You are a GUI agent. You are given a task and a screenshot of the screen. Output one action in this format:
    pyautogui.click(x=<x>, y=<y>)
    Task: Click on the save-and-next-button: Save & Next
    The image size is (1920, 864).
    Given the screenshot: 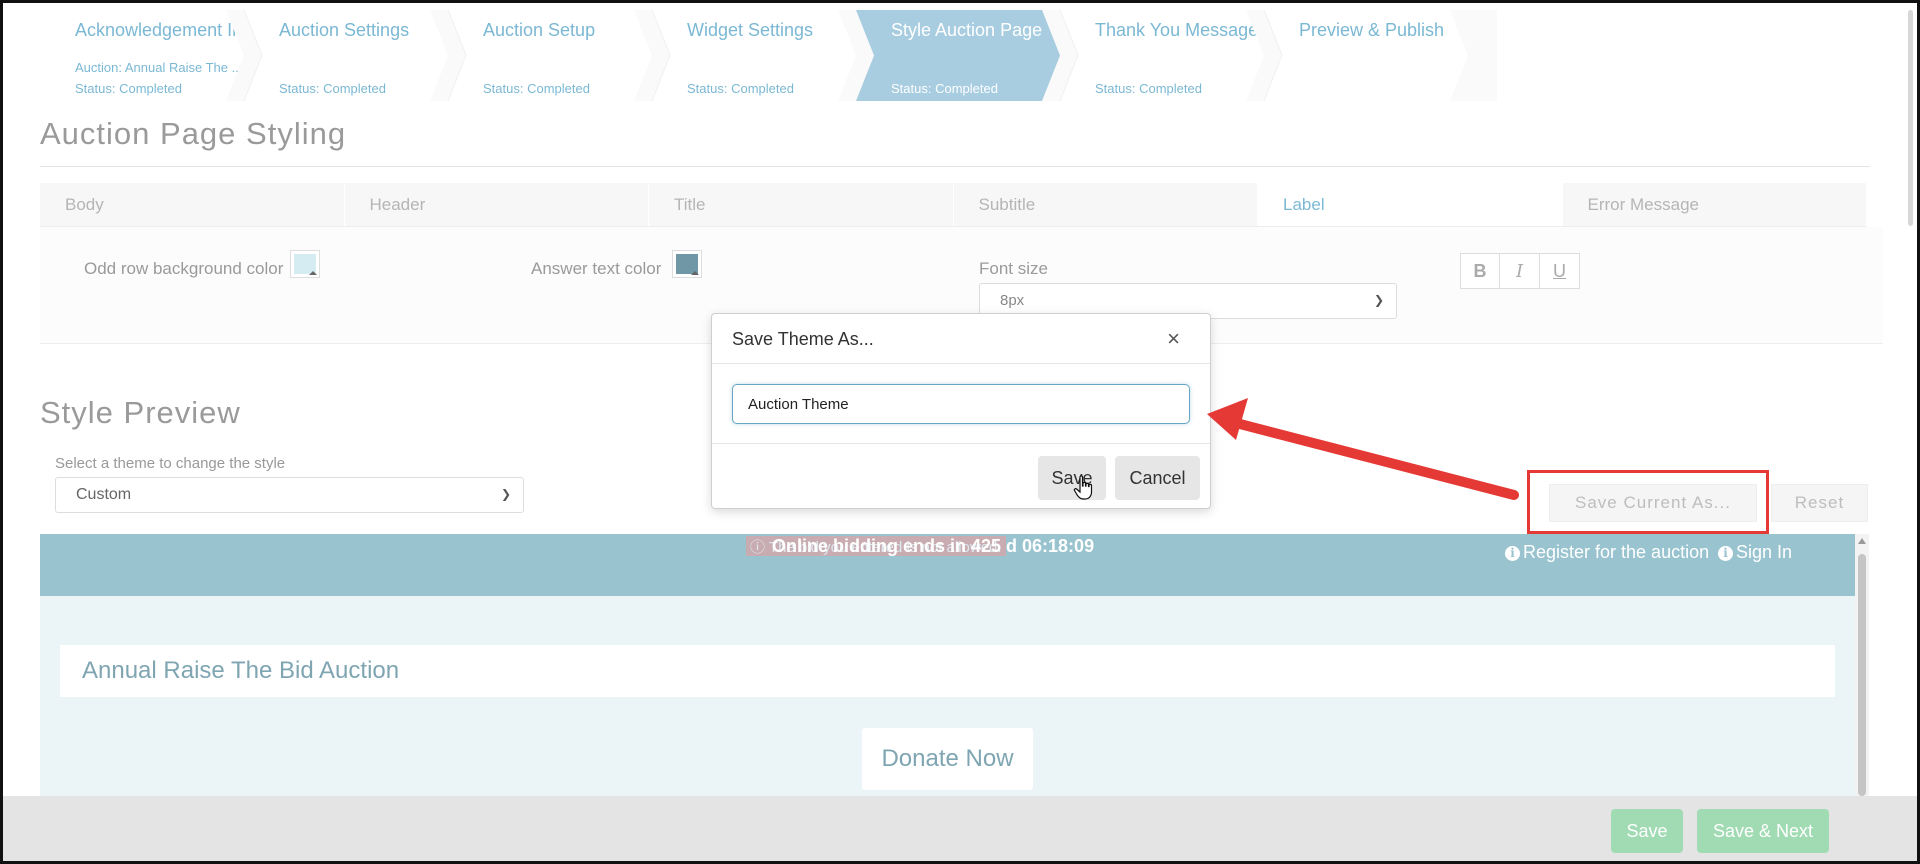 What is the action you would take?
    pyautogui.click(x=1763, y=831)
    